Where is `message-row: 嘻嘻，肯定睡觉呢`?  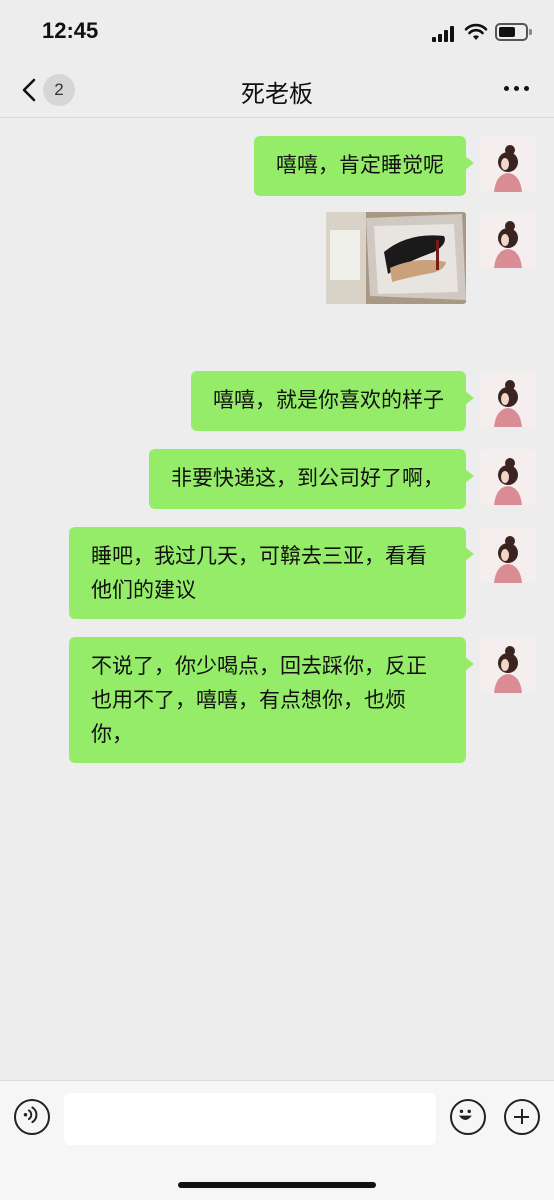
message-row: 嘻嘻，肯定睡觉呢 is located at coordinates (277, 166).